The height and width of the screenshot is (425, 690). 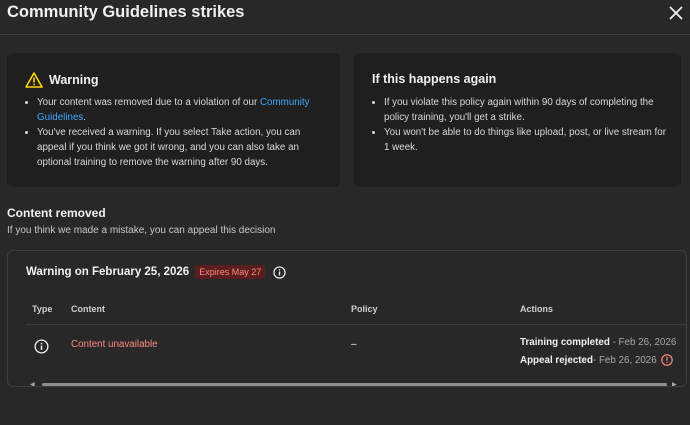 I want to click on strike-title: Warning on February 25, 2026, so click(x=108, y=272).